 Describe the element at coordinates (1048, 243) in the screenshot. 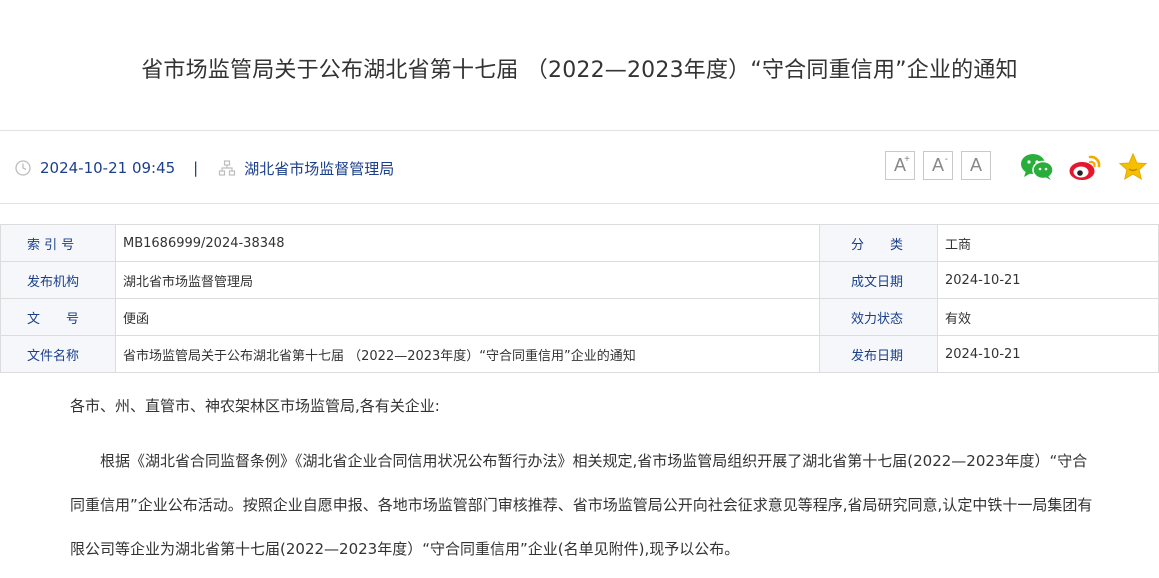

I see `category-value: 工商` at that location.